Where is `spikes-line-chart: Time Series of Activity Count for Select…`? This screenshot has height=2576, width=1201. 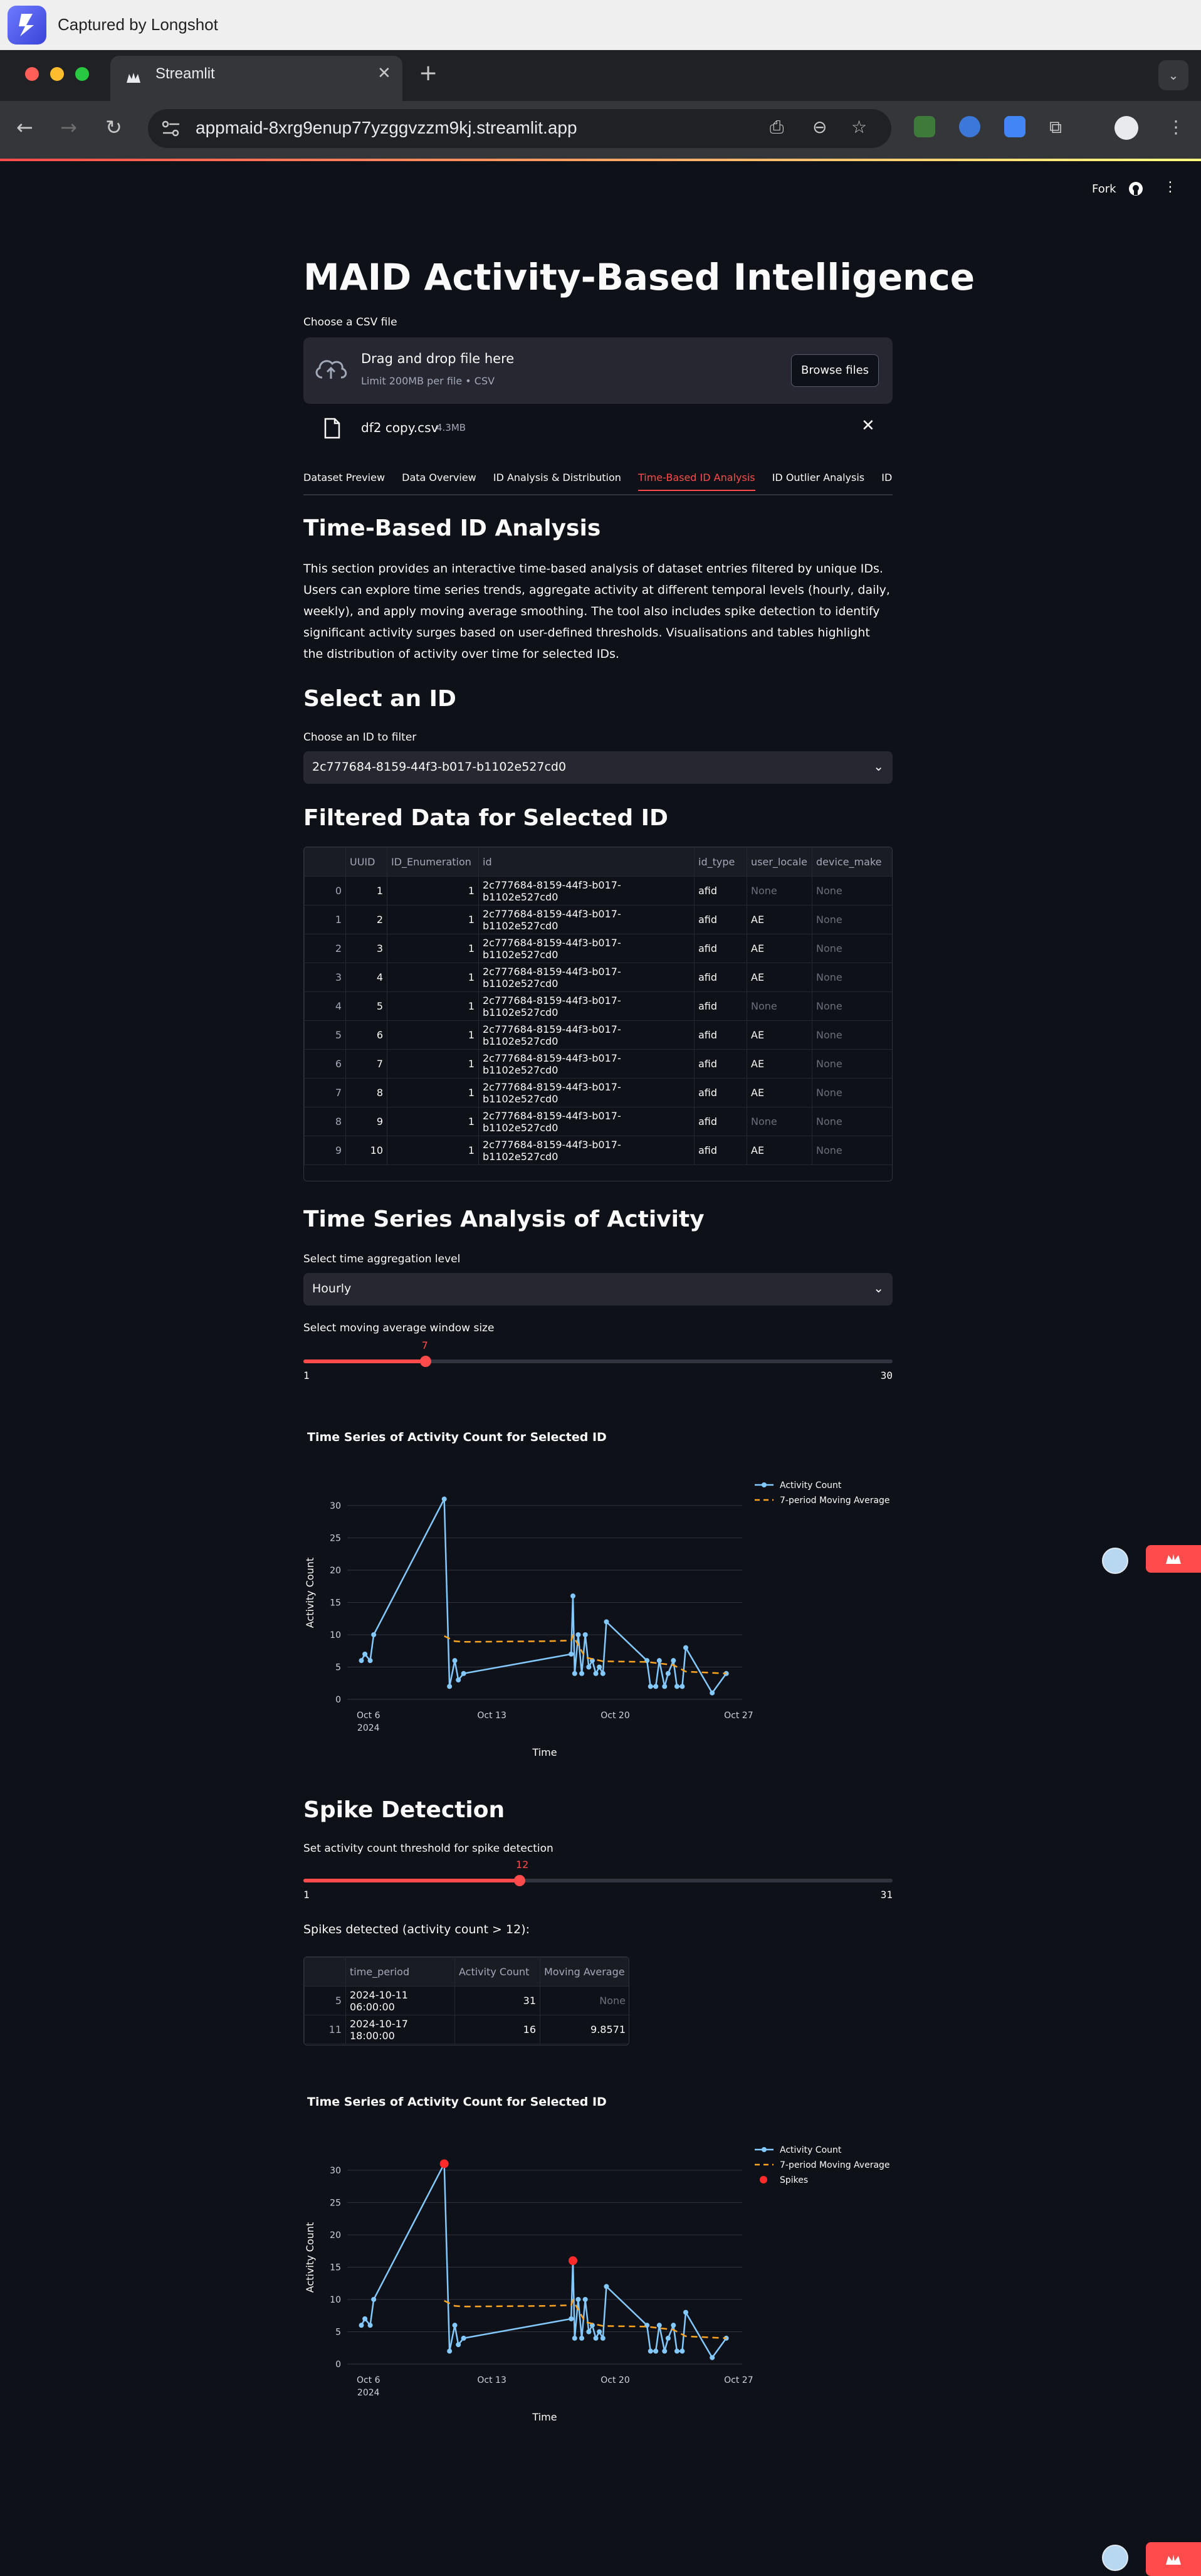 spikes-line-chart: Time Series of Activity Count for Select… is located at coordinates (598, 2263).